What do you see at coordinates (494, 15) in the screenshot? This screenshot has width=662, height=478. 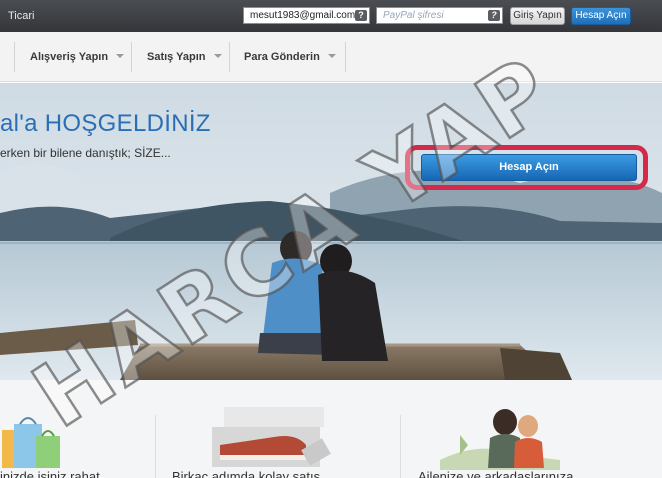 I see `password-help-icon: ?` at bounding box center [494, 15].